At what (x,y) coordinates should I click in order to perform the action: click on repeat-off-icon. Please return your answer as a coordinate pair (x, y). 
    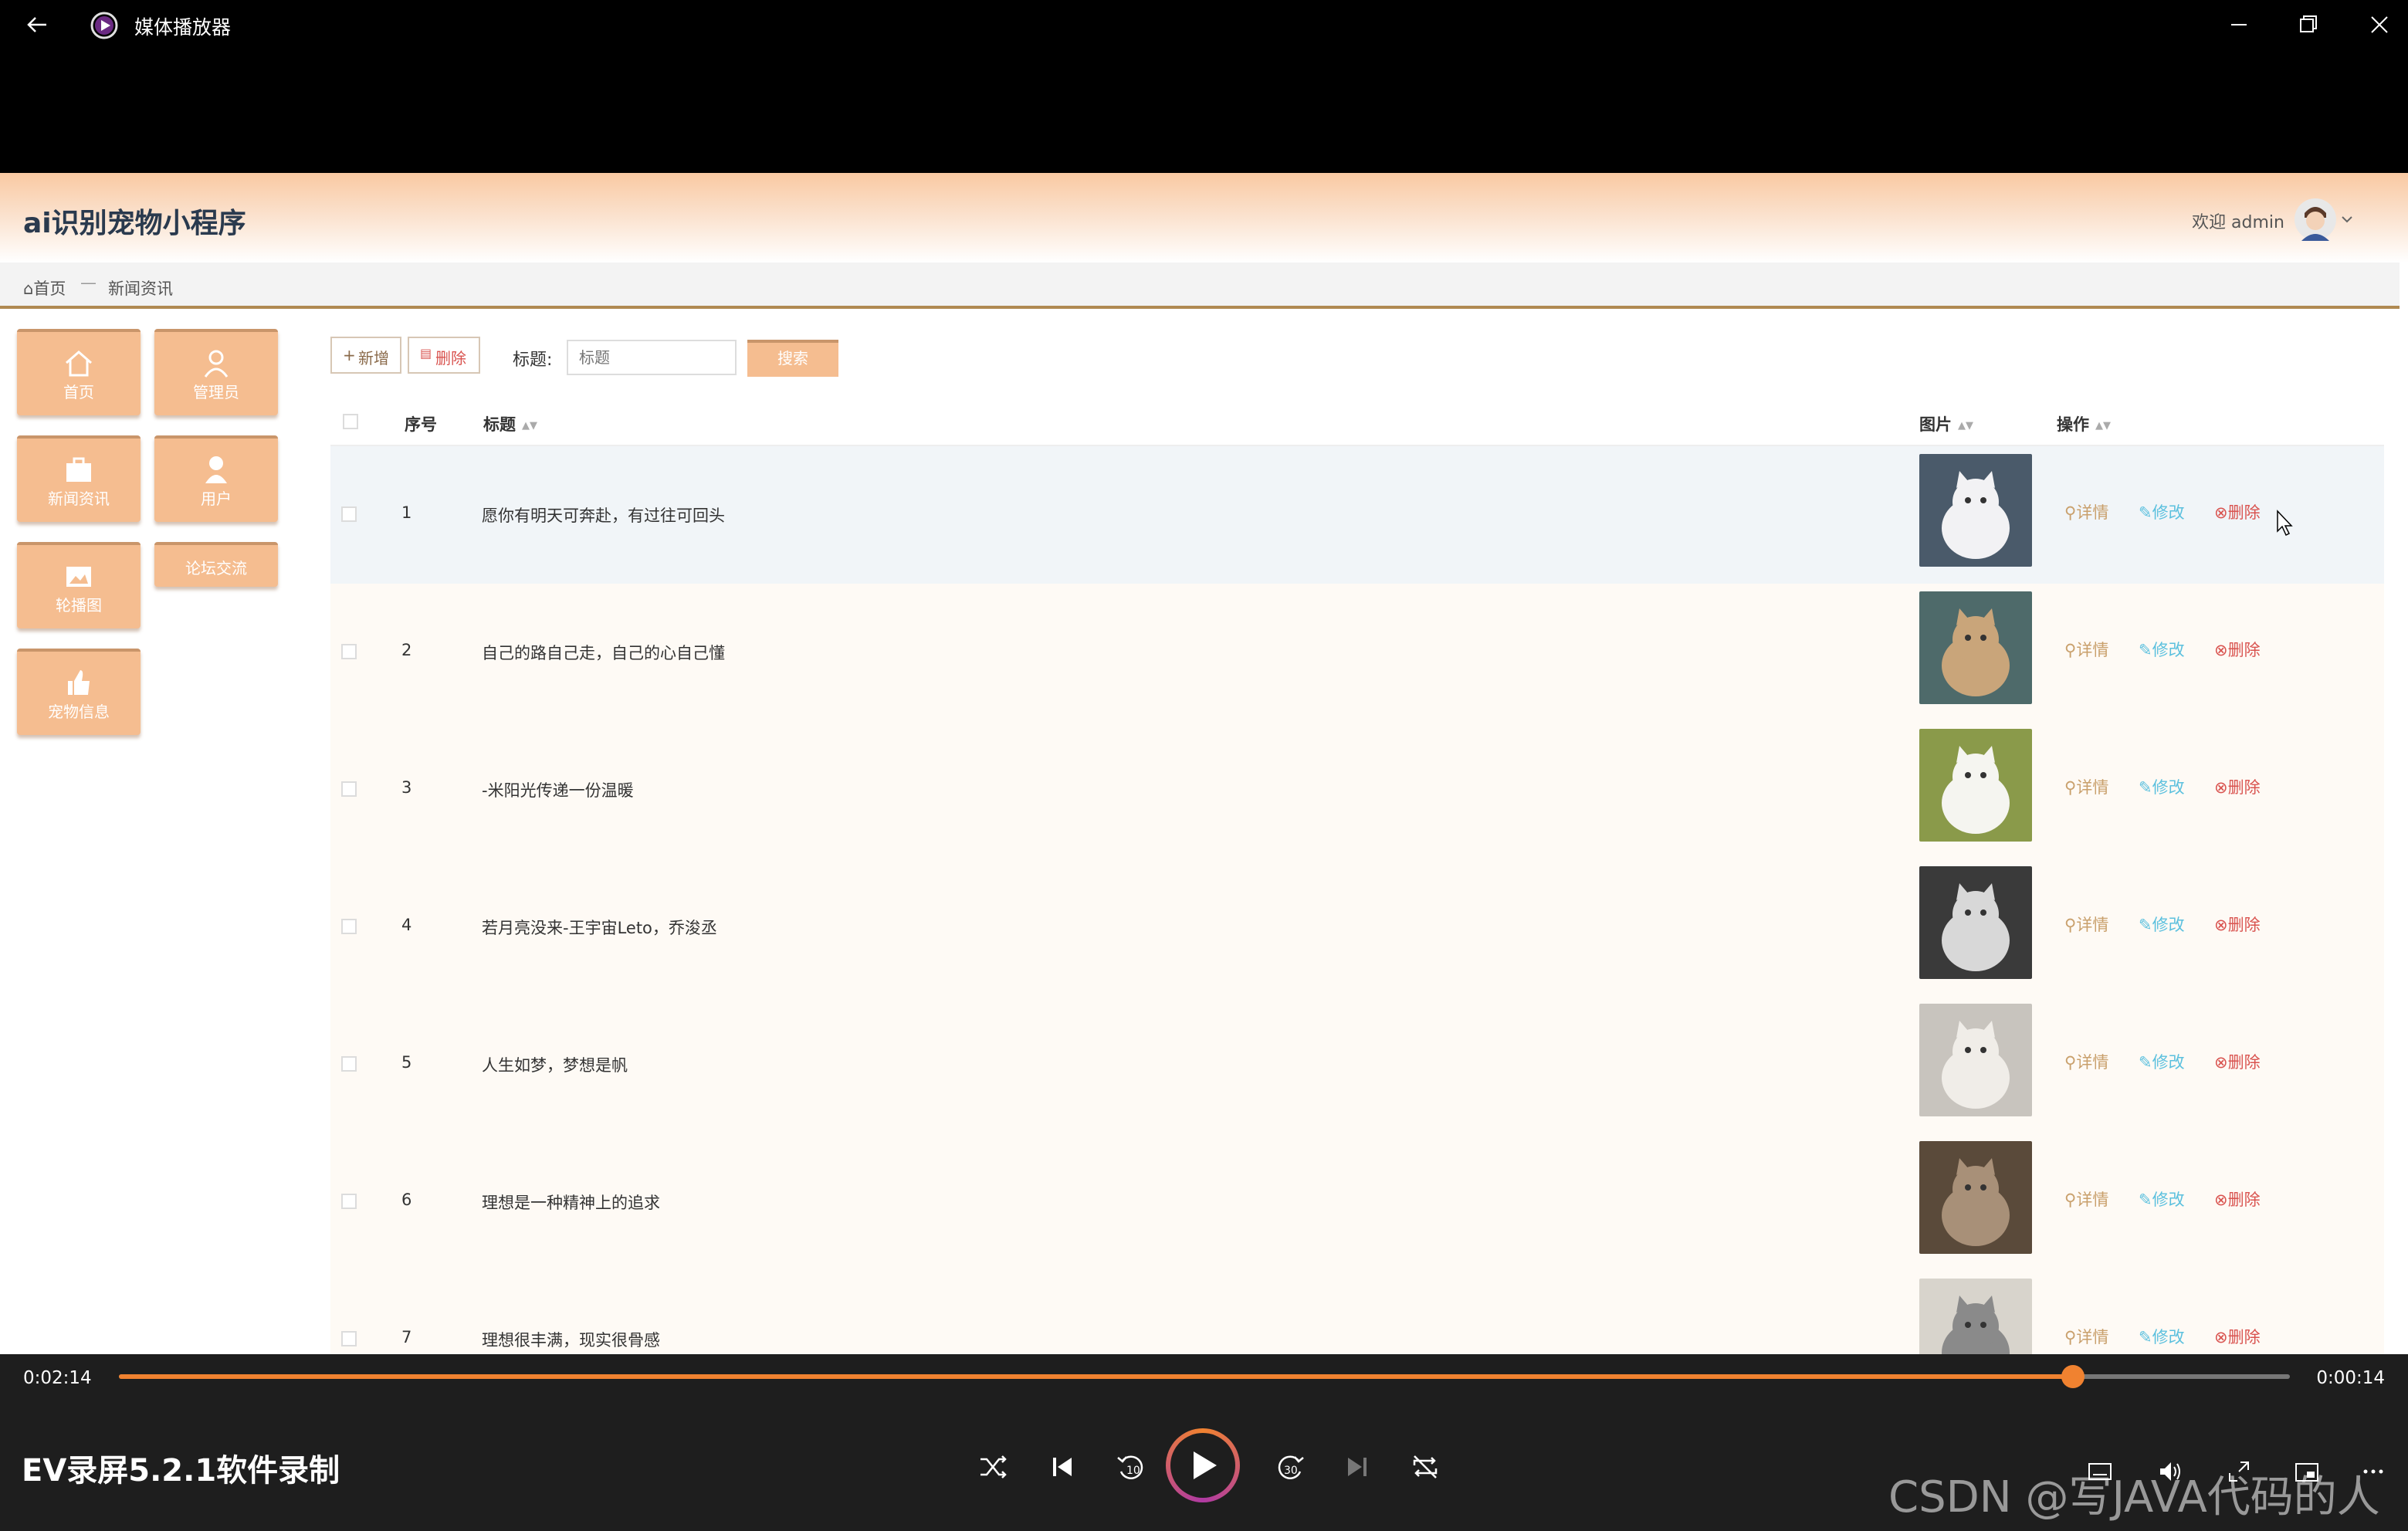
    Looking at the image, I should click on (1425, 1466).